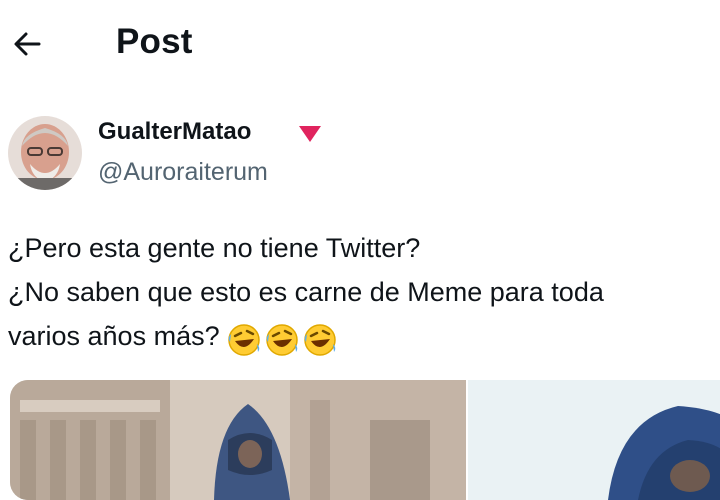  I want to click on author-handle: @Auroraiterum, so click(183, 172).